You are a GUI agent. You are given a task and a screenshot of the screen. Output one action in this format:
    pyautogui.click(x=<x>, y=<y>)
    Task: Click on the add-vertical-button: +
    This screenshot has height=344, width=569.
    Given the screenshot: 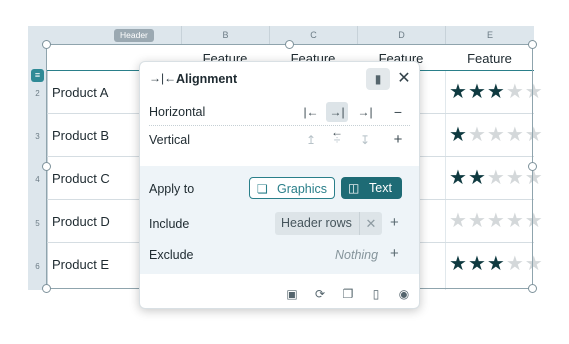 What is the action you would take?
    pyautogui.click(x=398, y=140)
    